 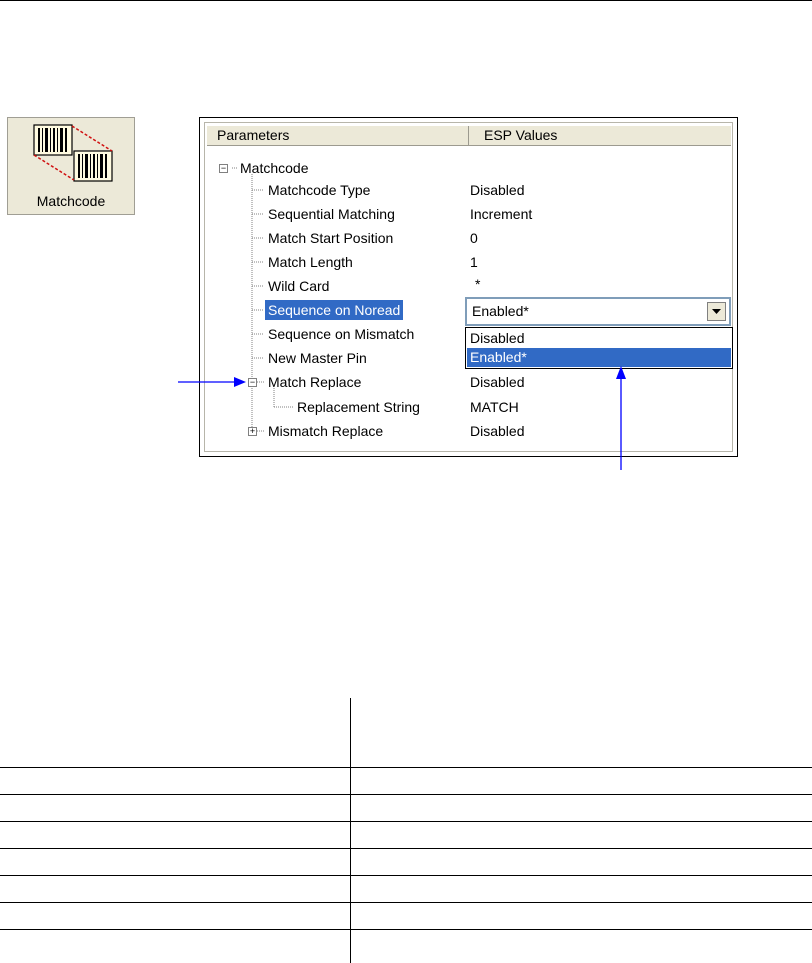 What do you see at coordinates (319, 190) in the screenshot?
I see `tree-node-matchcode-type: Matchcode Type` at bounding box center [319, 190].